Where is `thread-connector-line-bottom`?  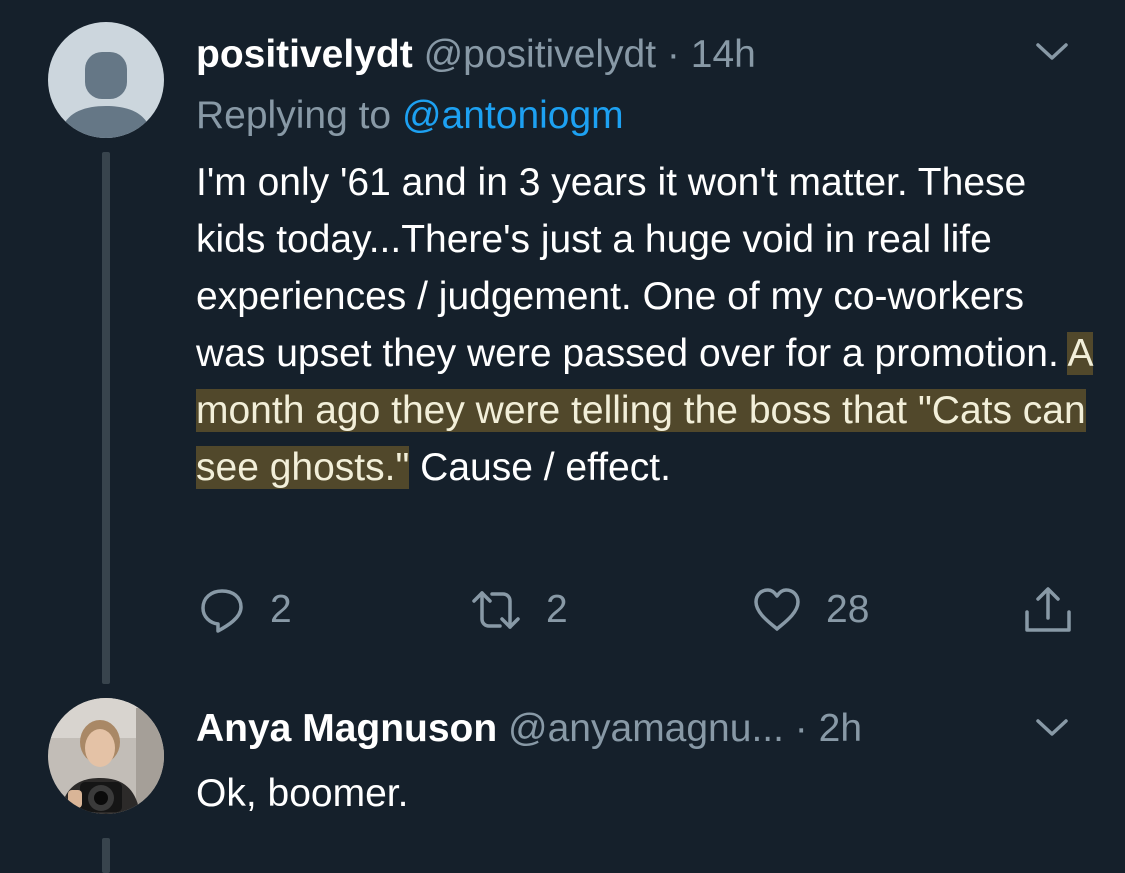 thread-connector-line-bottom is located at coordinates (106, 855).